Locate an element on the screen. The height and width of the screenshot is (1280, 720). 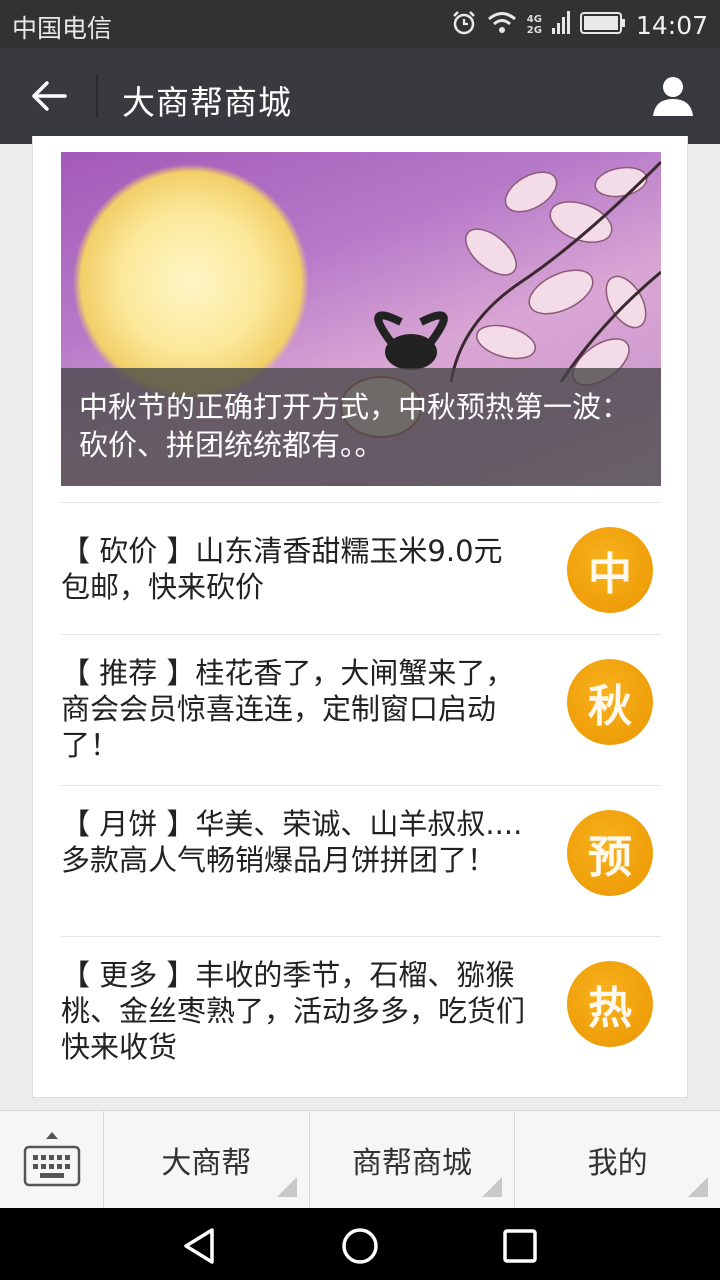
title-divider is located at coordinates (97, 96).